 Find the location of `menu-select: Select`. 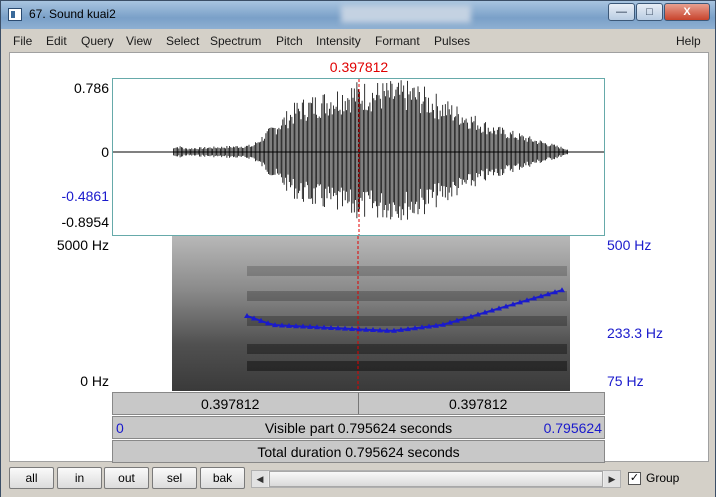

menu-select: Select is located at coordinates (182, 41).